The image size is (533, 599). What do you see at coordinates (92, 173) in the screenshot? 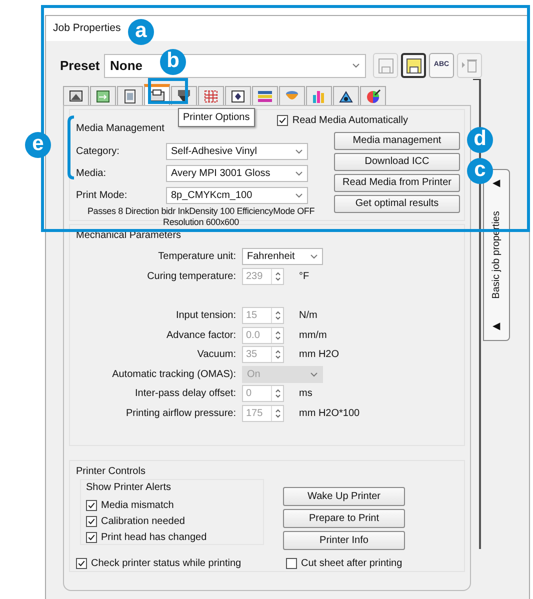
I see `field-label: Media:` at bounding box center [92, 173].